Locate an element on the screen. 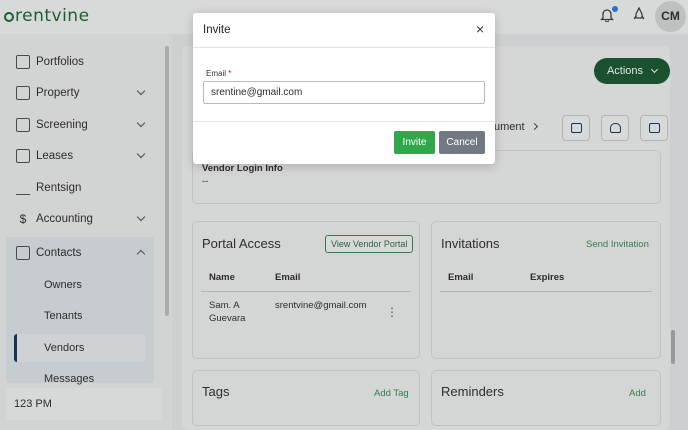 Image resolution: width=688 pixels, height=430 pixels. email-field-label: Email * is located at coordinates (218, 73).